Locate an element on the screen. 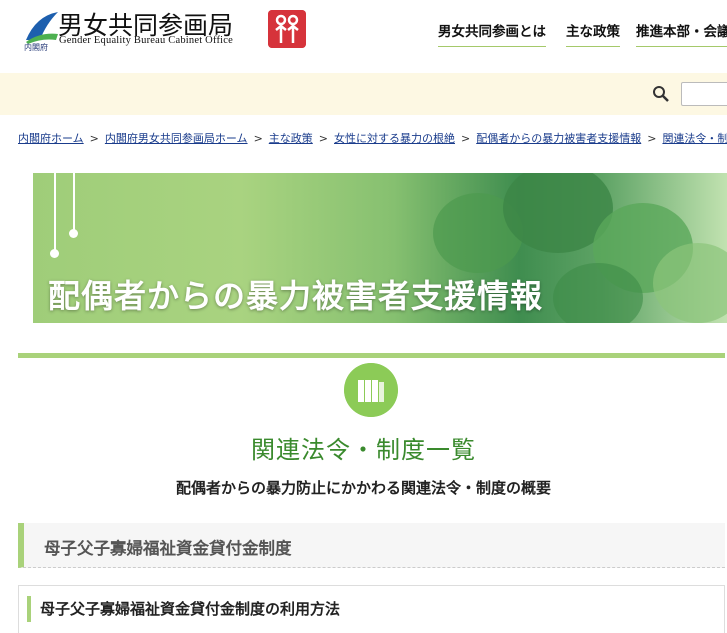 Image resolution: width=727 pixels, height=633 pixels. gender-equality-badge-icon is located at coordinates (287, 29).